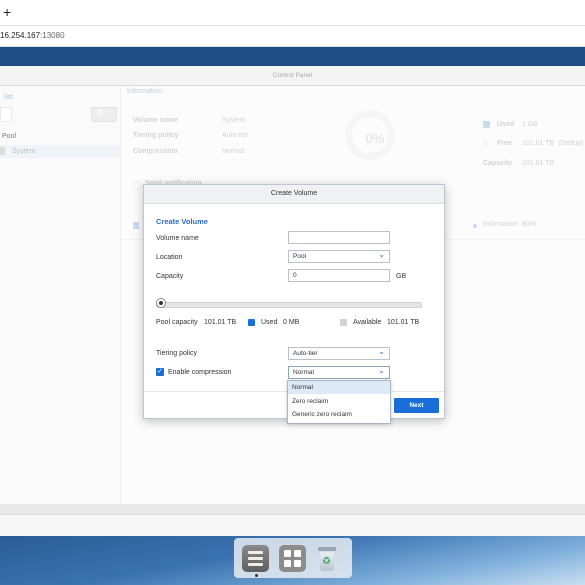  I want to click on address-bar: 16.254.167:13080, so click(292, 36).